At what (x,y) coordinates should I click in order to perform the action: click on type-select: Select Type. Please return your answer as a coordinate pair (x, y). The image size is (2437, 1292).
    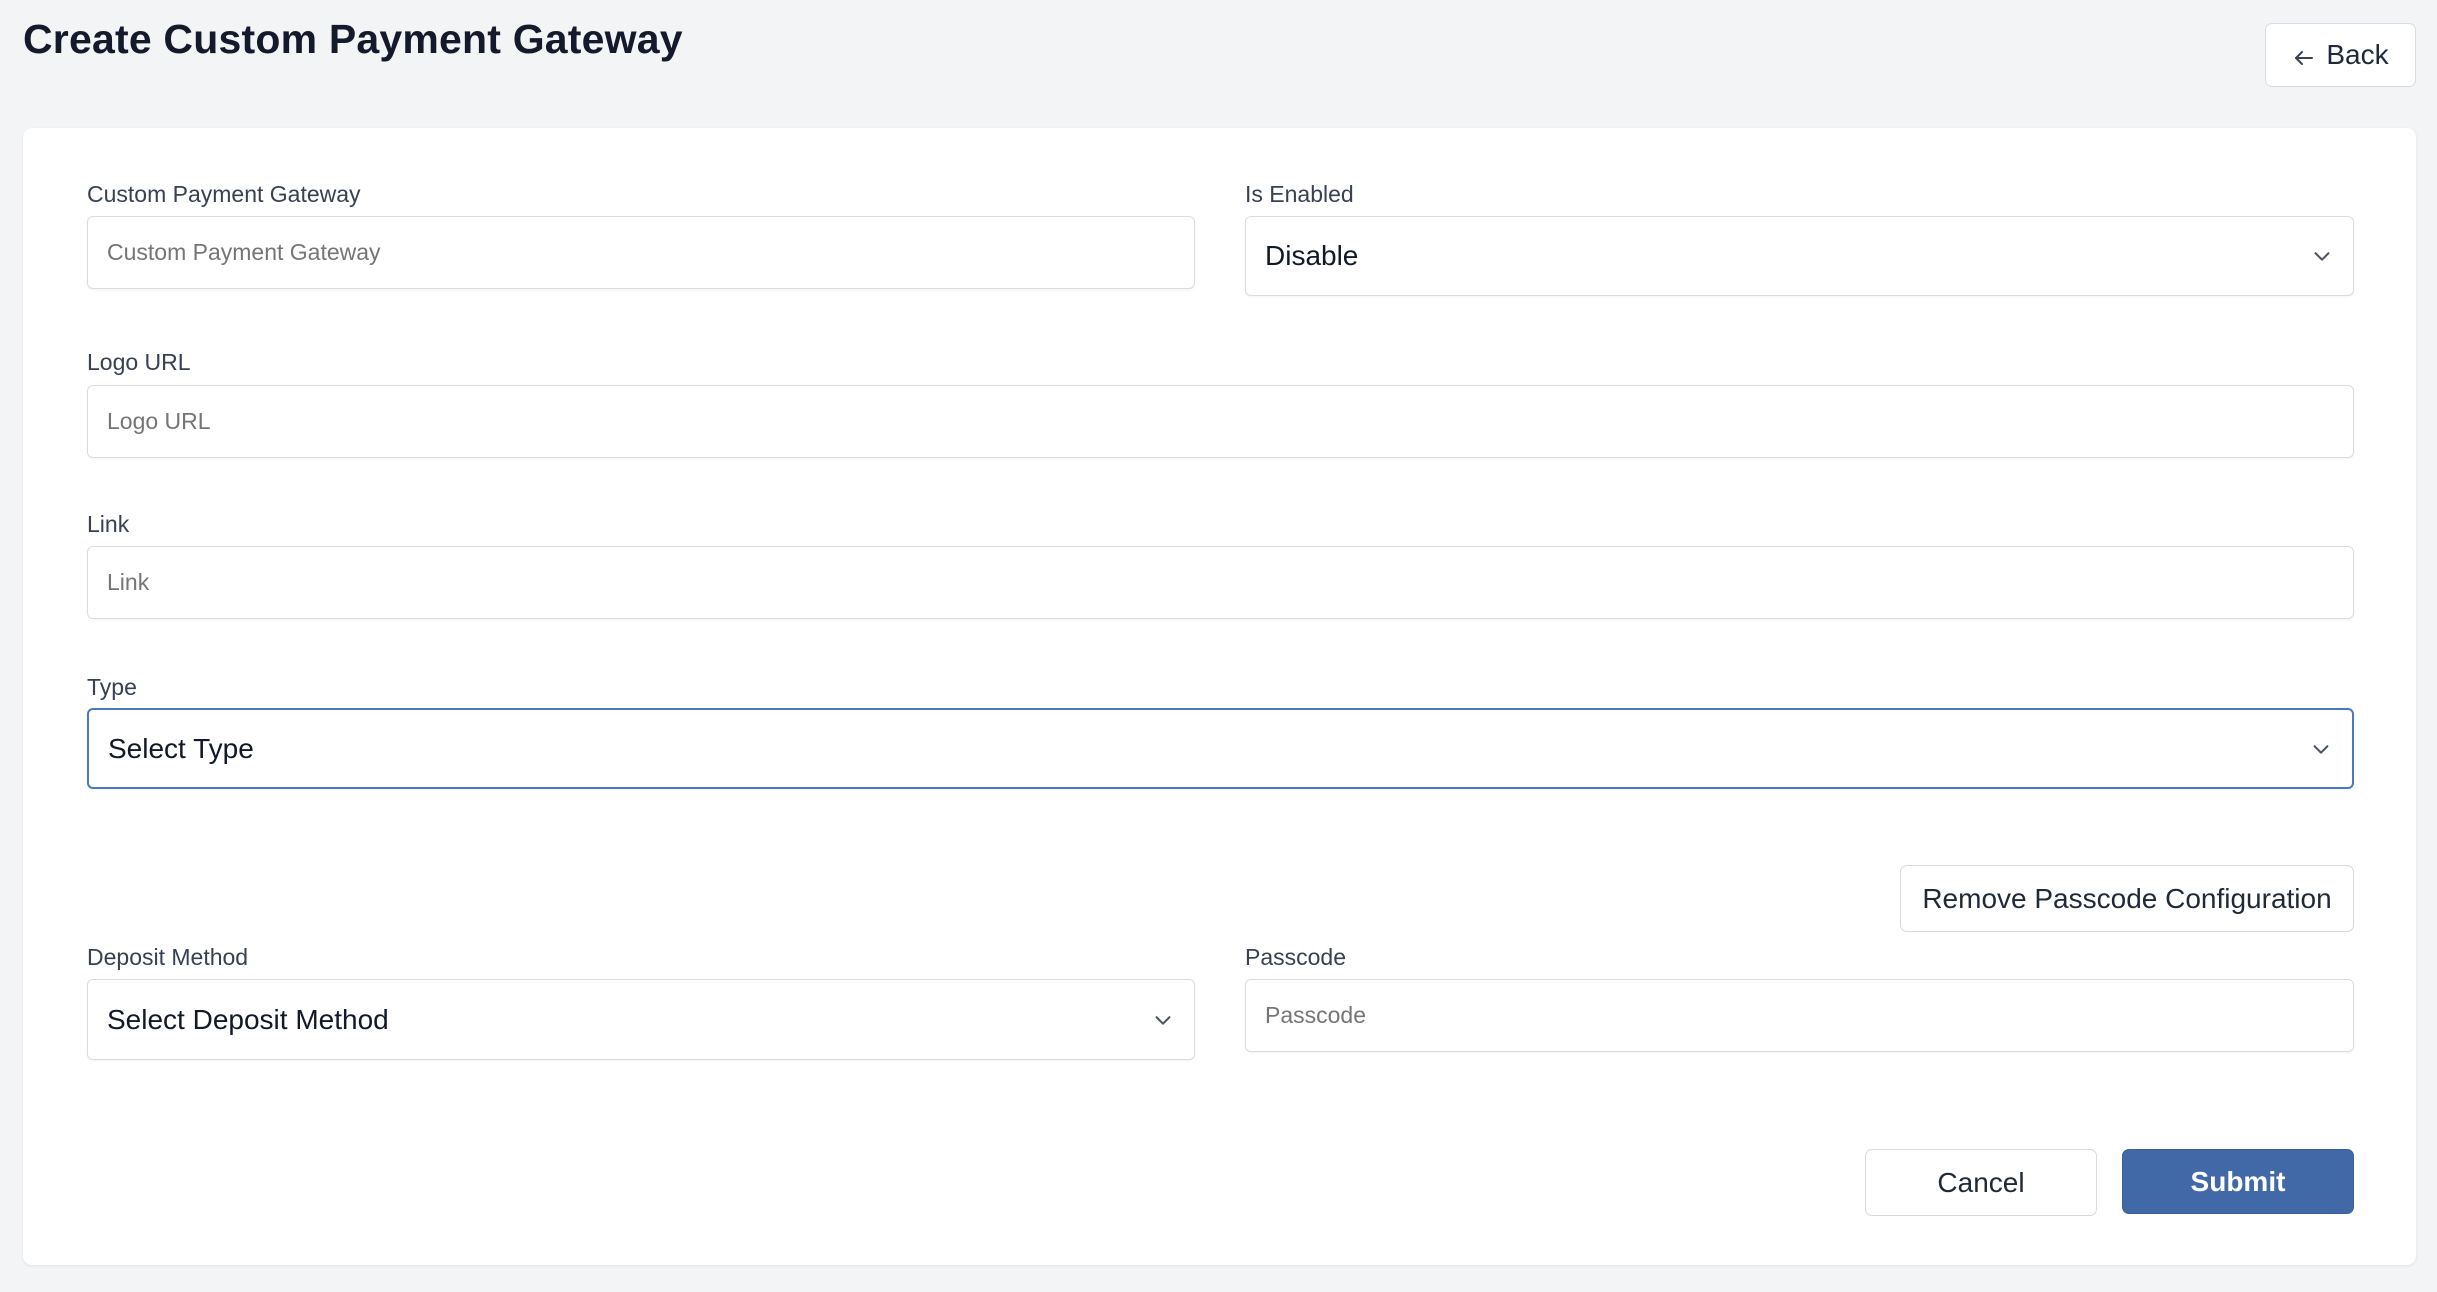
    Looking at the image, I should click on (1220, 748).